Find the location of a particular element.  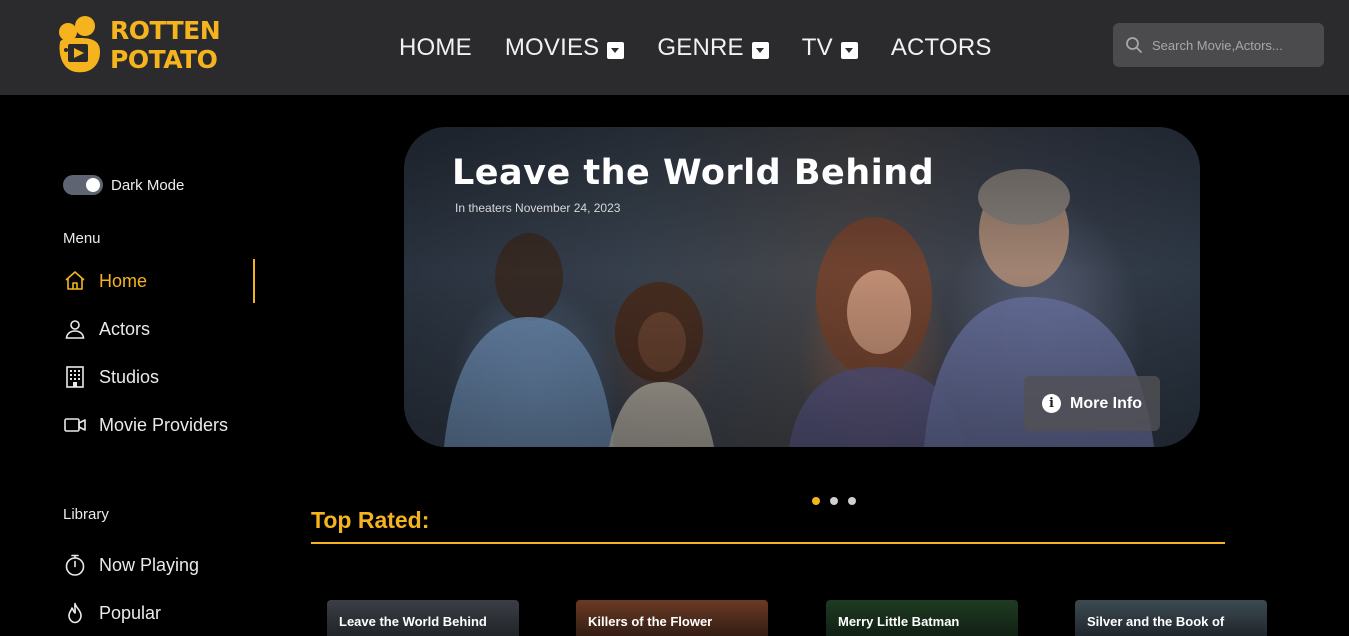

hero-release-date: In theaters November 24, 2023 is located at coordinates (538, 208).